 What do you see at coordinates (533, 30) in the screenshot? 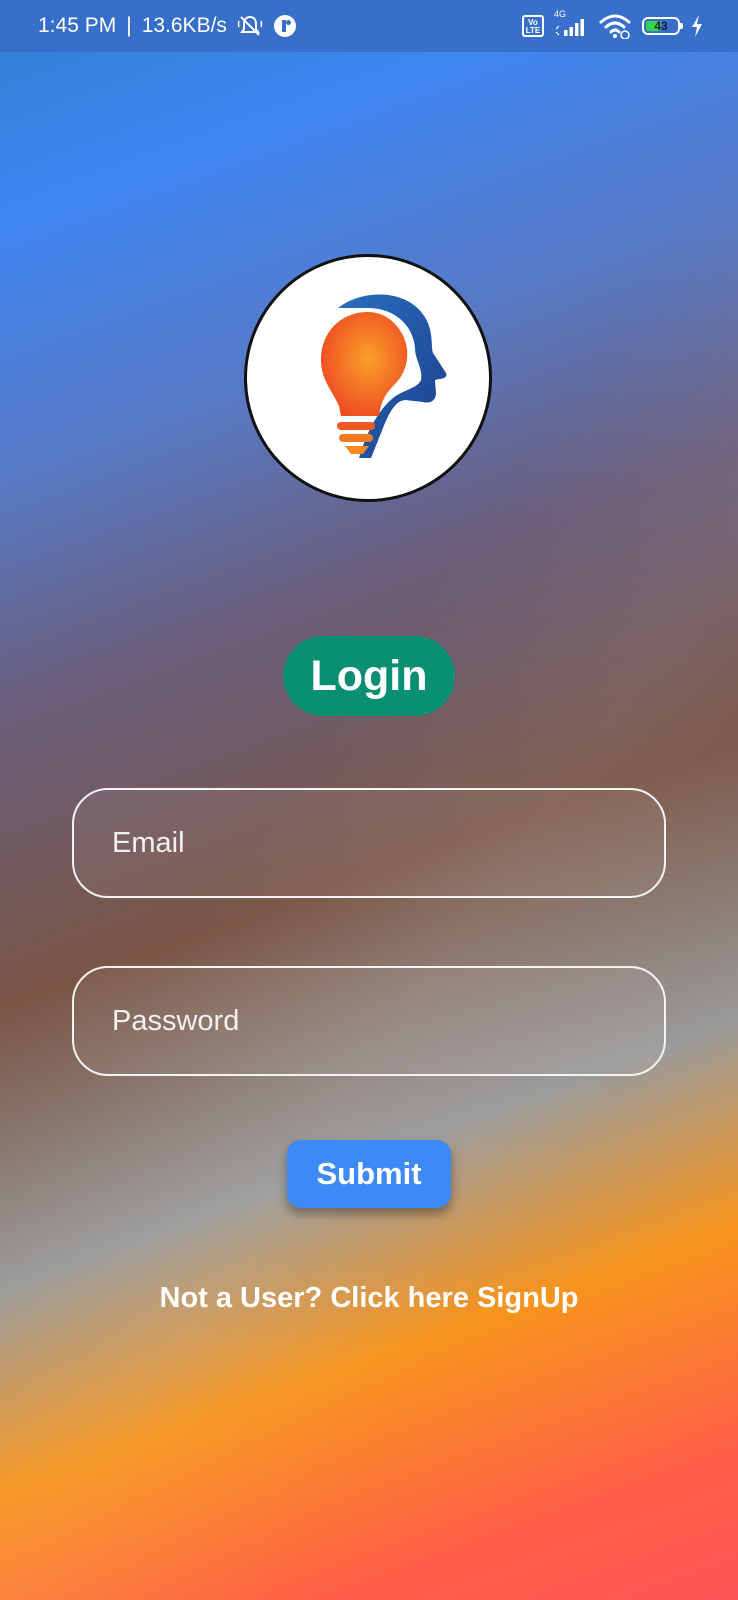
I see `volte-bottom-label: LTE` at bounding box center [533, 30].